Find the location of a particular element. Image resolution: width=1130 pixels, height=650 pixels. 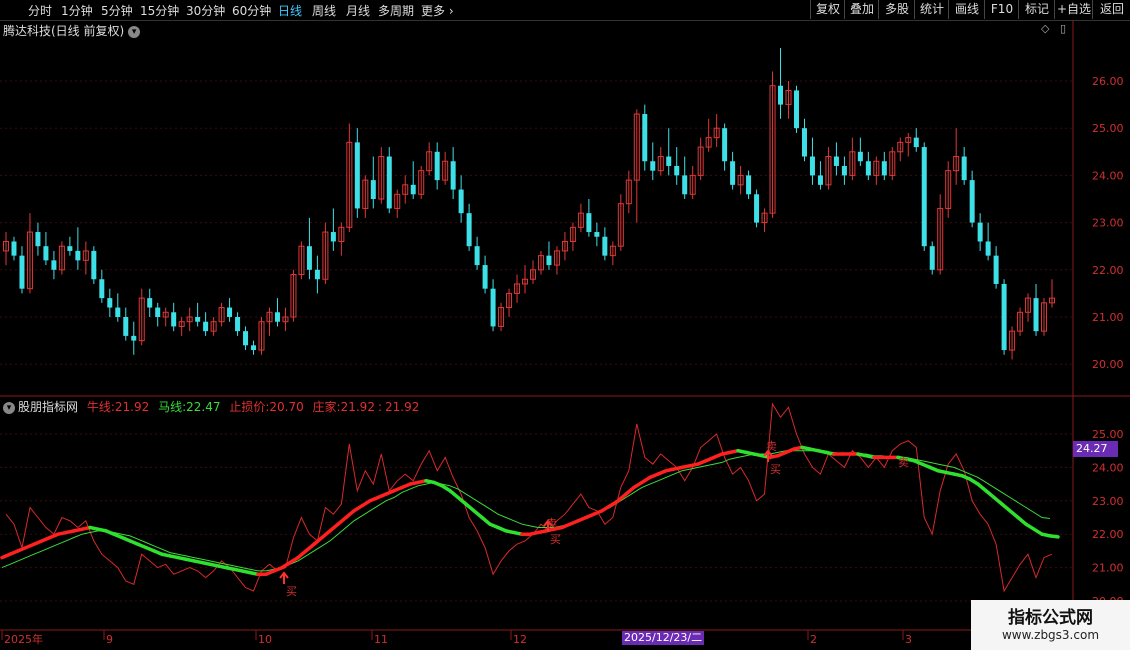

niu-line-segment is located at coordinates (1054, 536).